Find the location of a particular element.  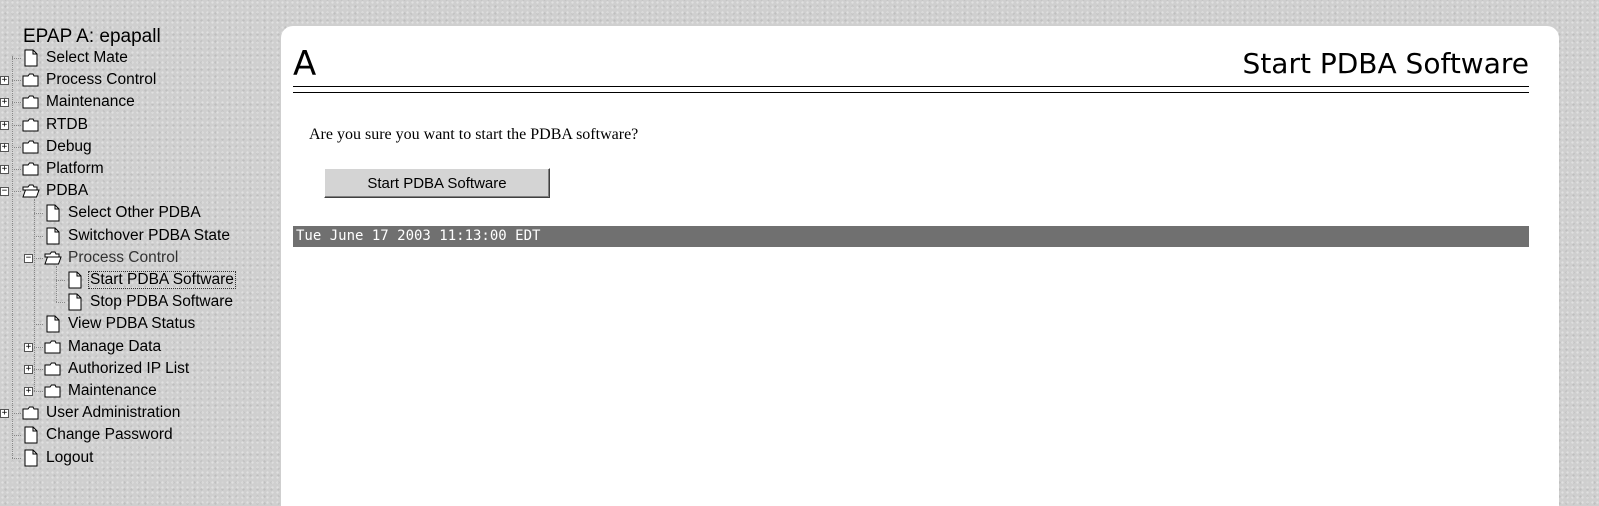

timestamp: Tue June 17 2003 11:13:00 EDT is located at coordinates (418, 236).